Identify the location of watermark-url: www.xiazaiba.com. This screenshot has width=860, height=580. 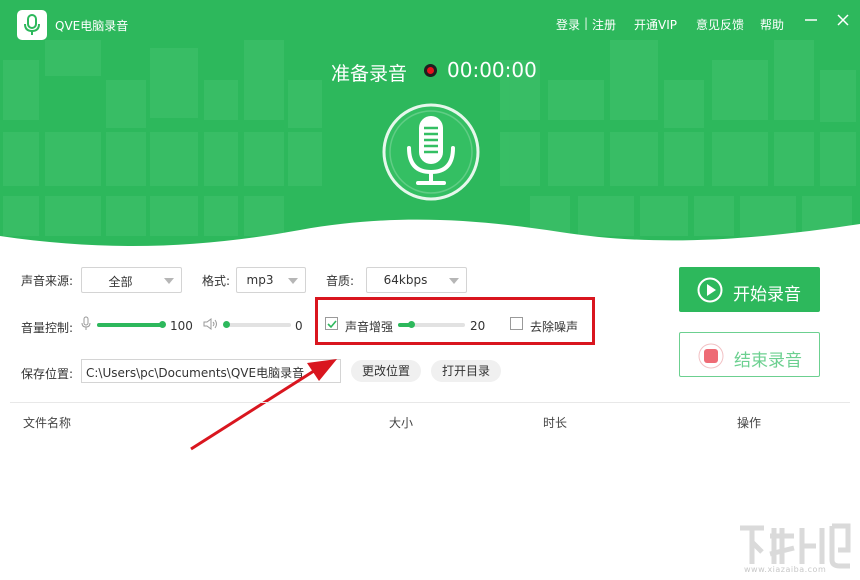
(785, 569).